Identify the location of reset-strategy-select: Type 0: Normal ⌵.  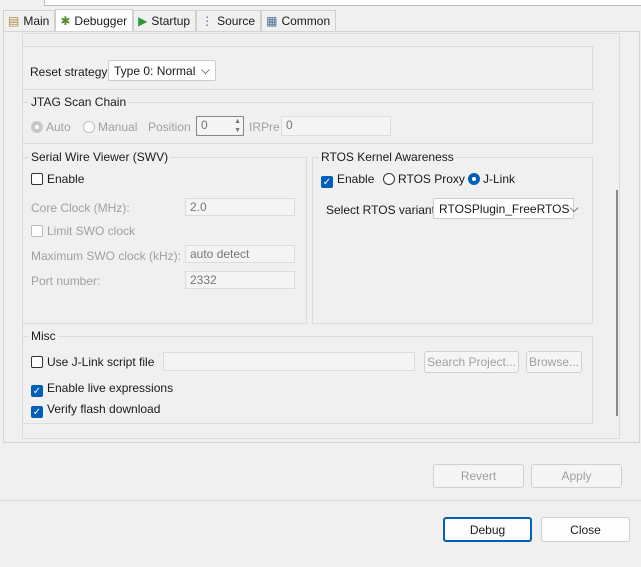
(162, 70).